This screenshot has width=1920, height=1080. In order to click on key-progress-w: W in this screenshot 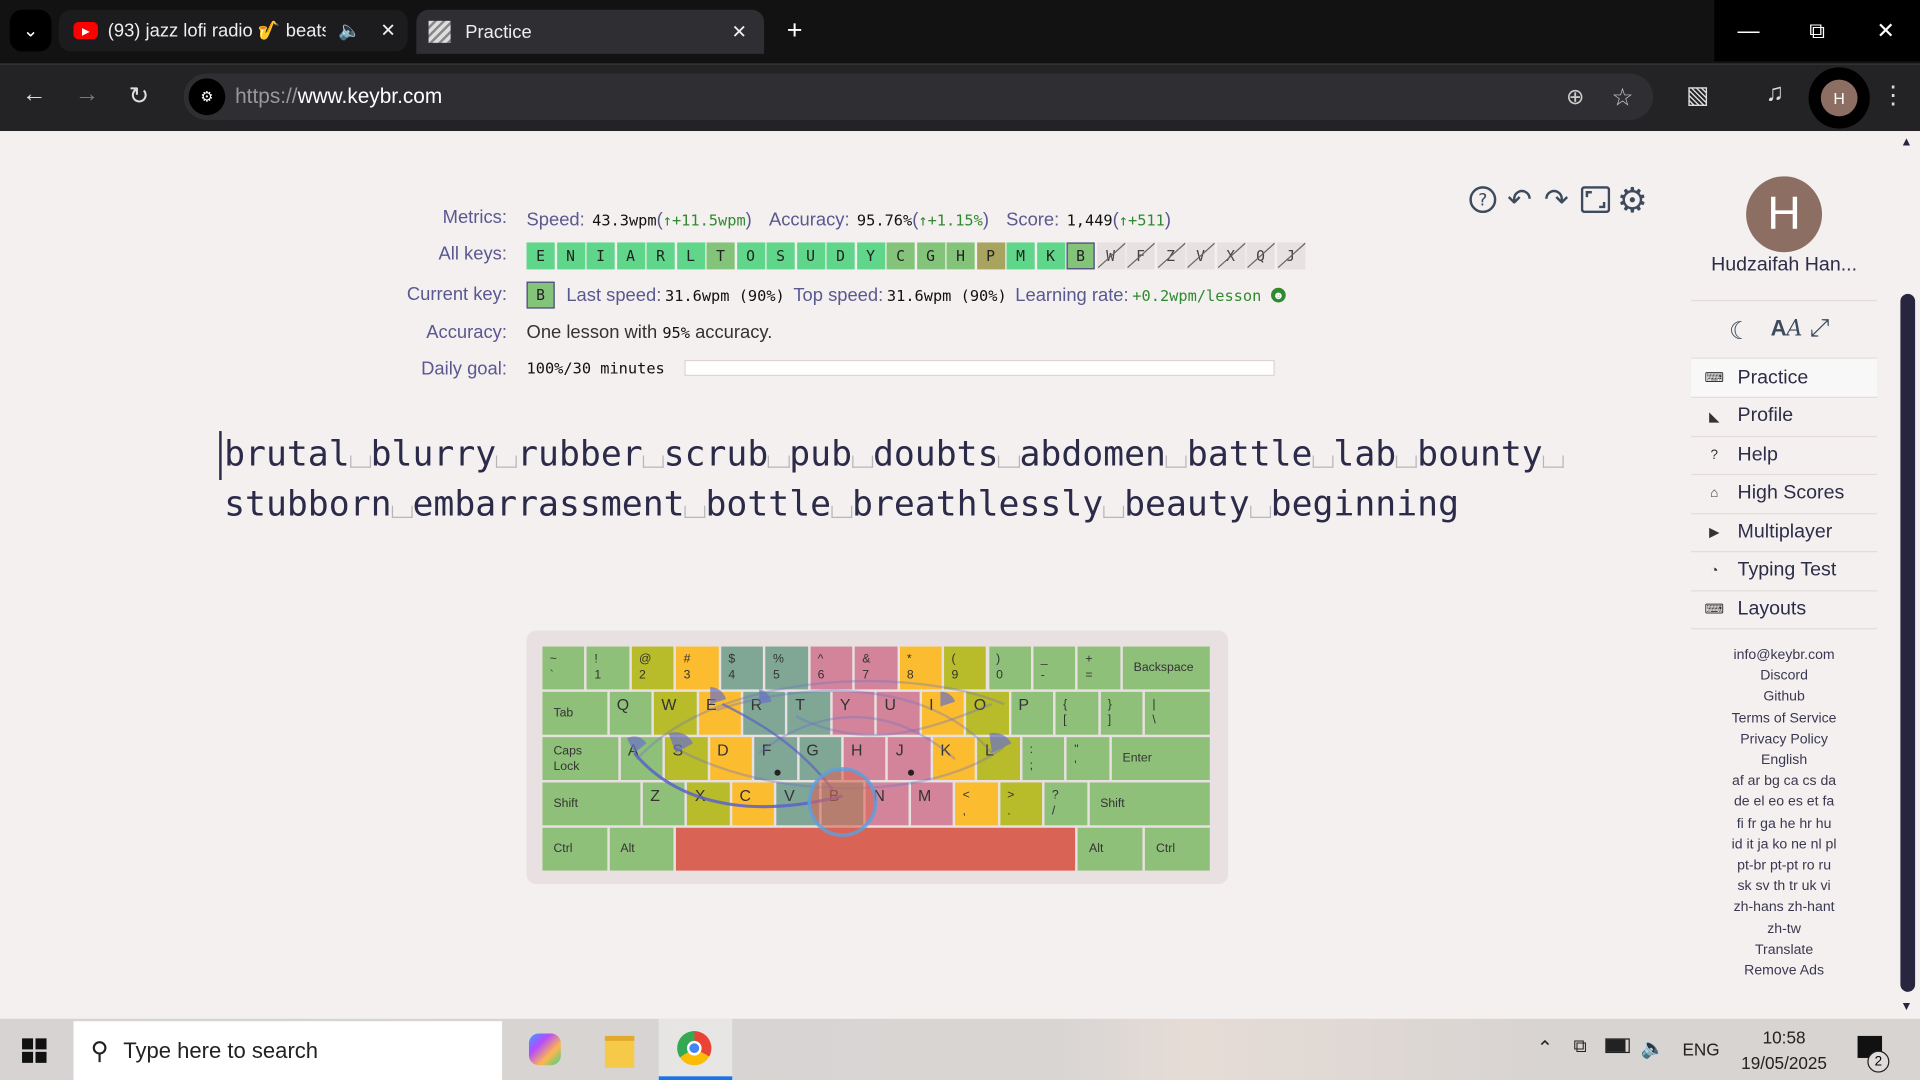, I will do `click(1110, 256)`.